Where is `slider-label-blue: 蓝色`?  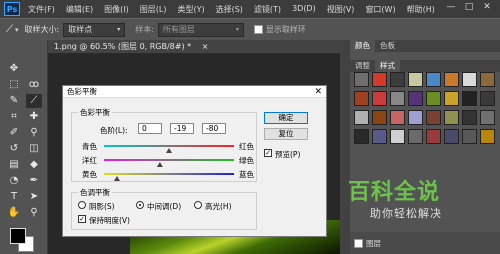
slider-label-blue: 蓝色 is located at coordinates (246, 174).